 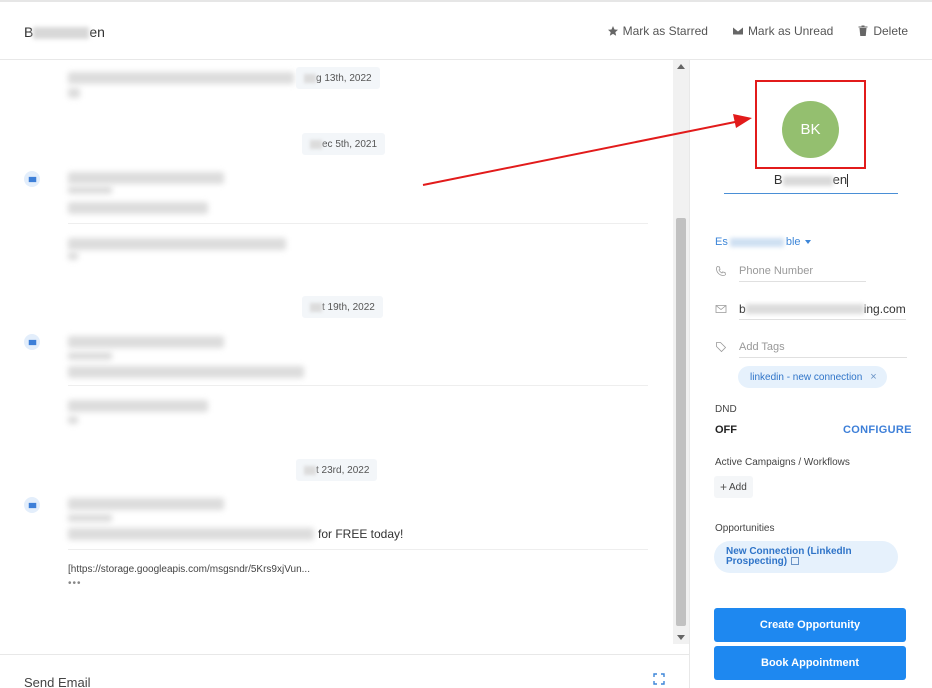 What do you see at coordinates (810, 663) in the screenshot?
I see `book-appointment-button: Book Appointment` at bounding box center [810, 663].